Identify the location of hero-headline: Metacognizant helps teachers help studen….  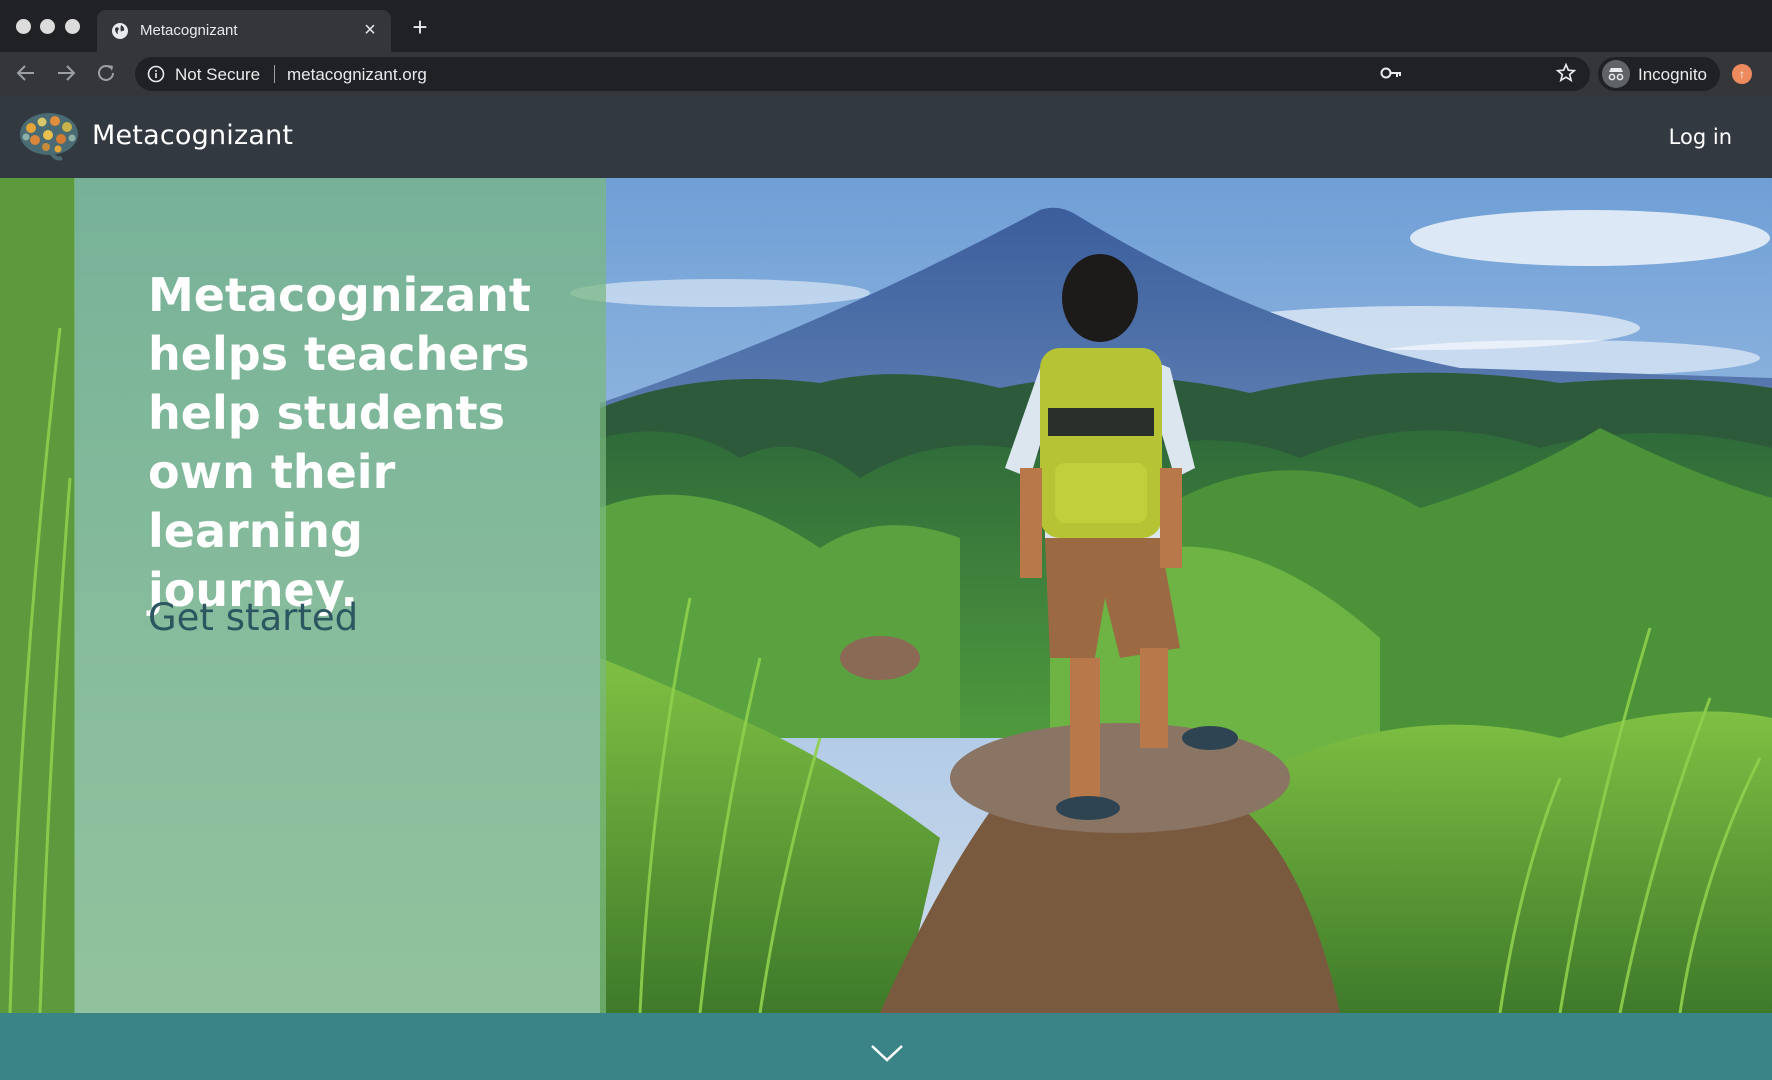
(339, 442).